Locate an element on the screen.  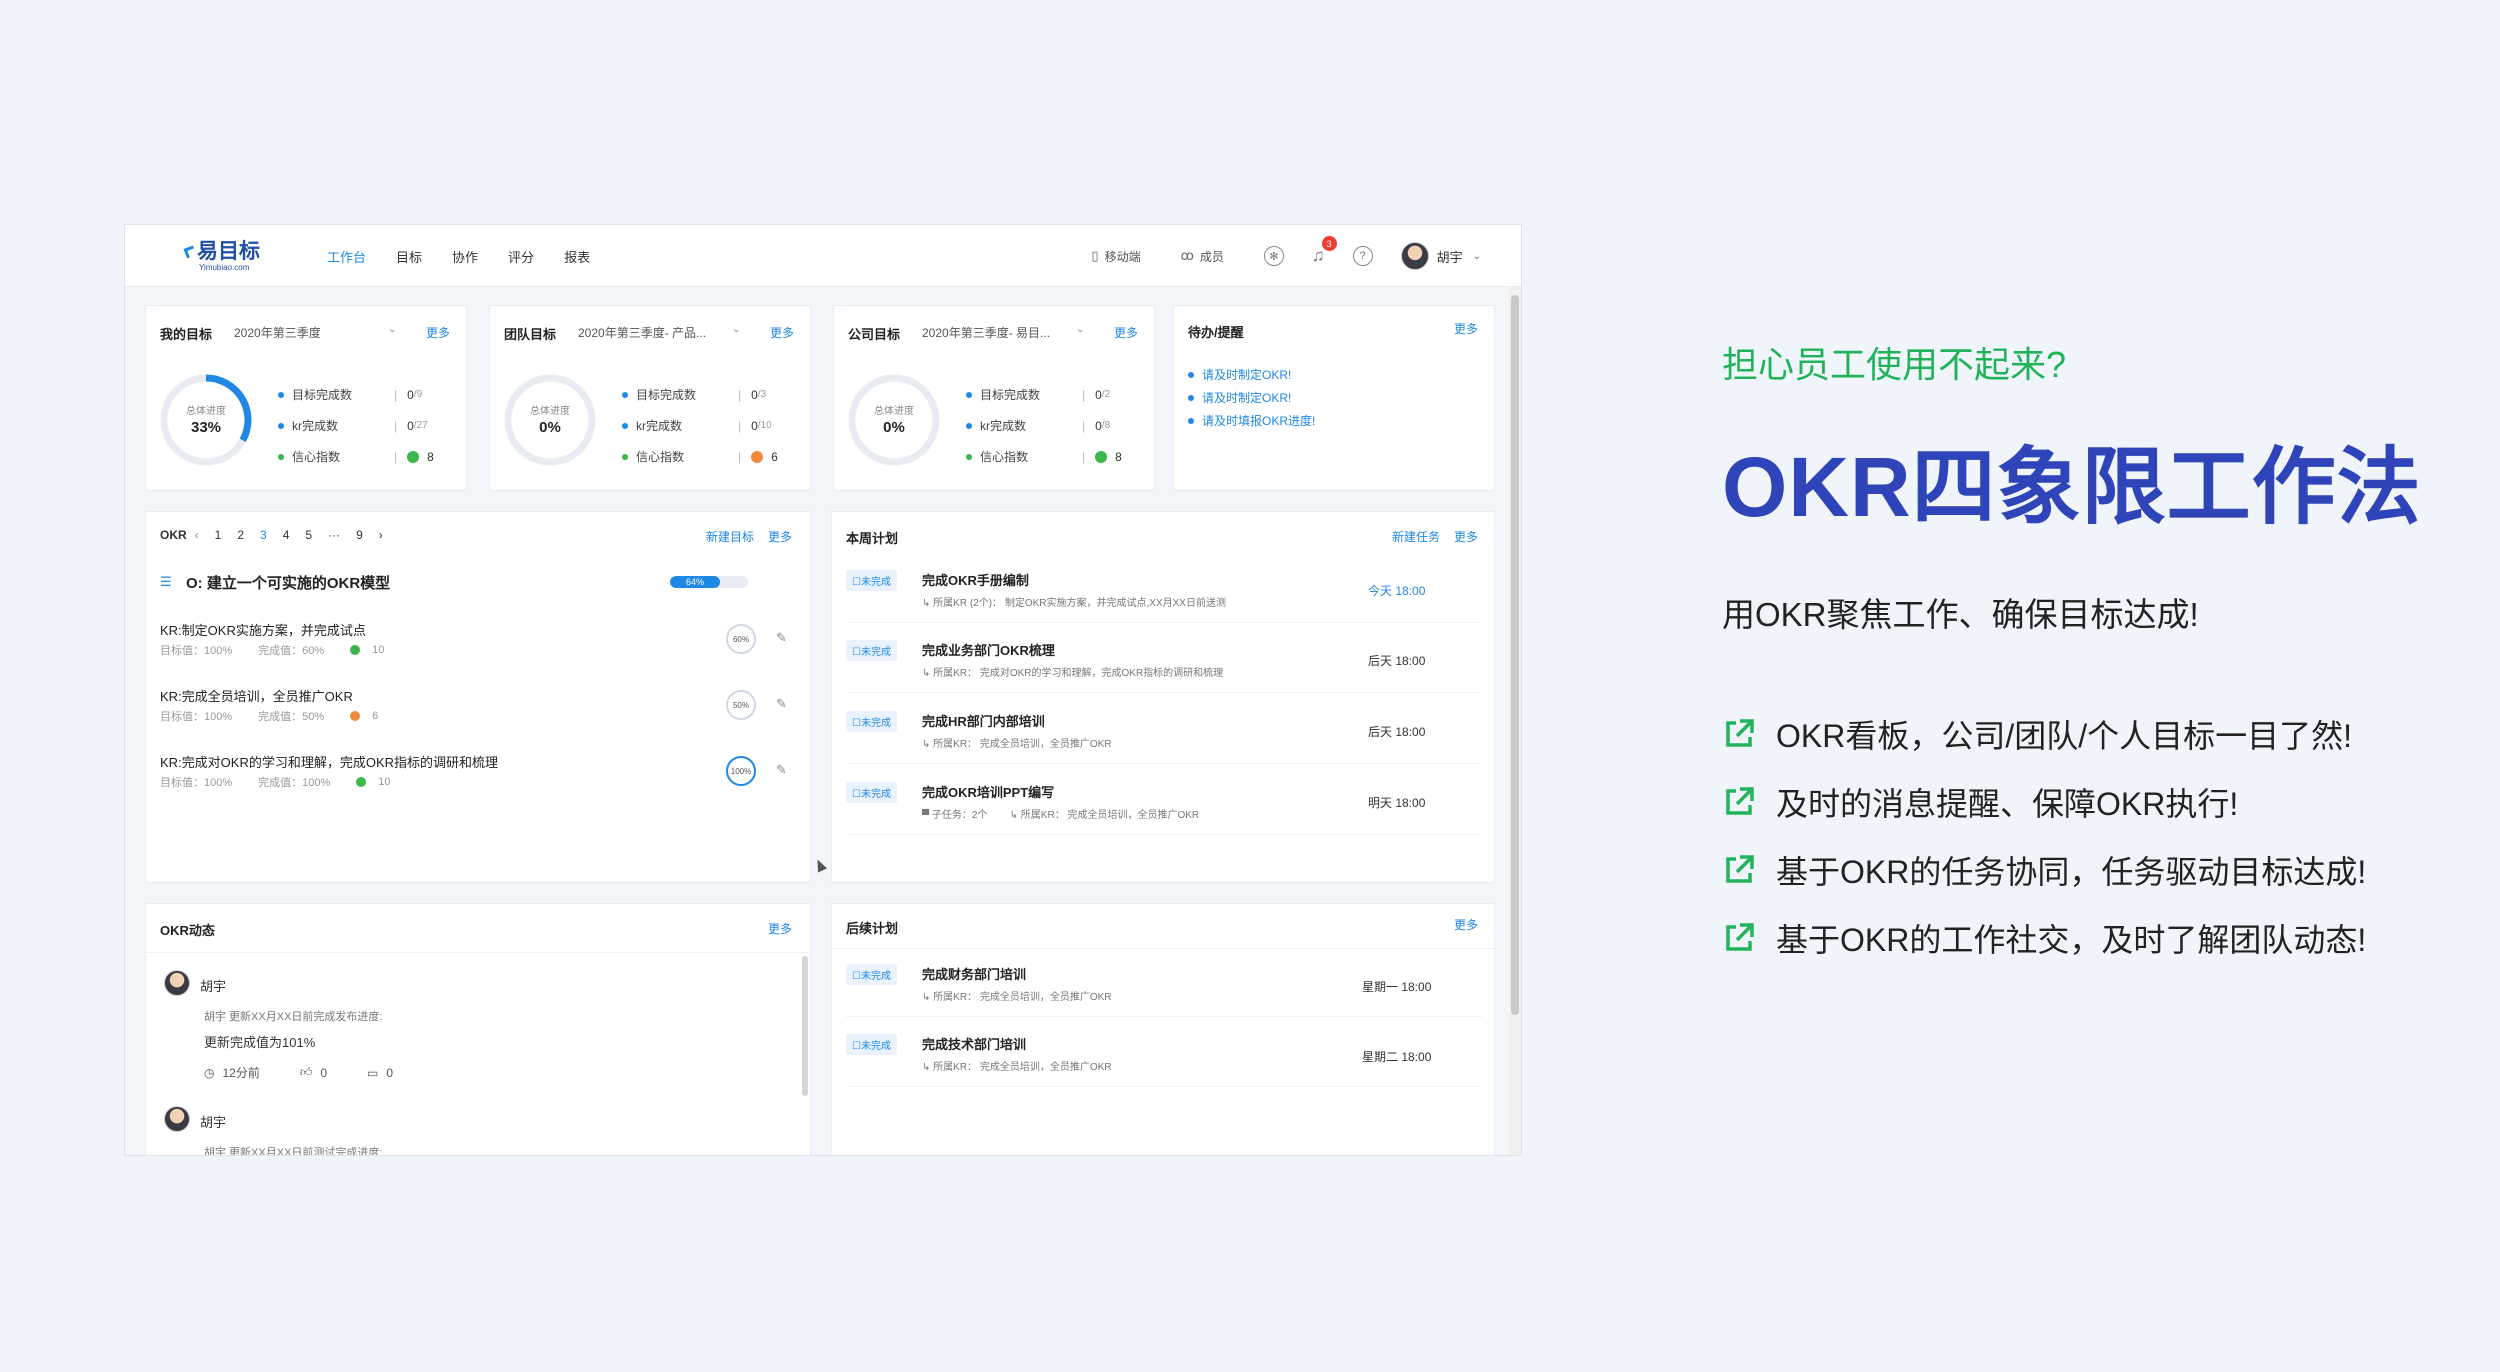
logo: 易目标 Yimubiao.com is located at coordinates (221, 258).